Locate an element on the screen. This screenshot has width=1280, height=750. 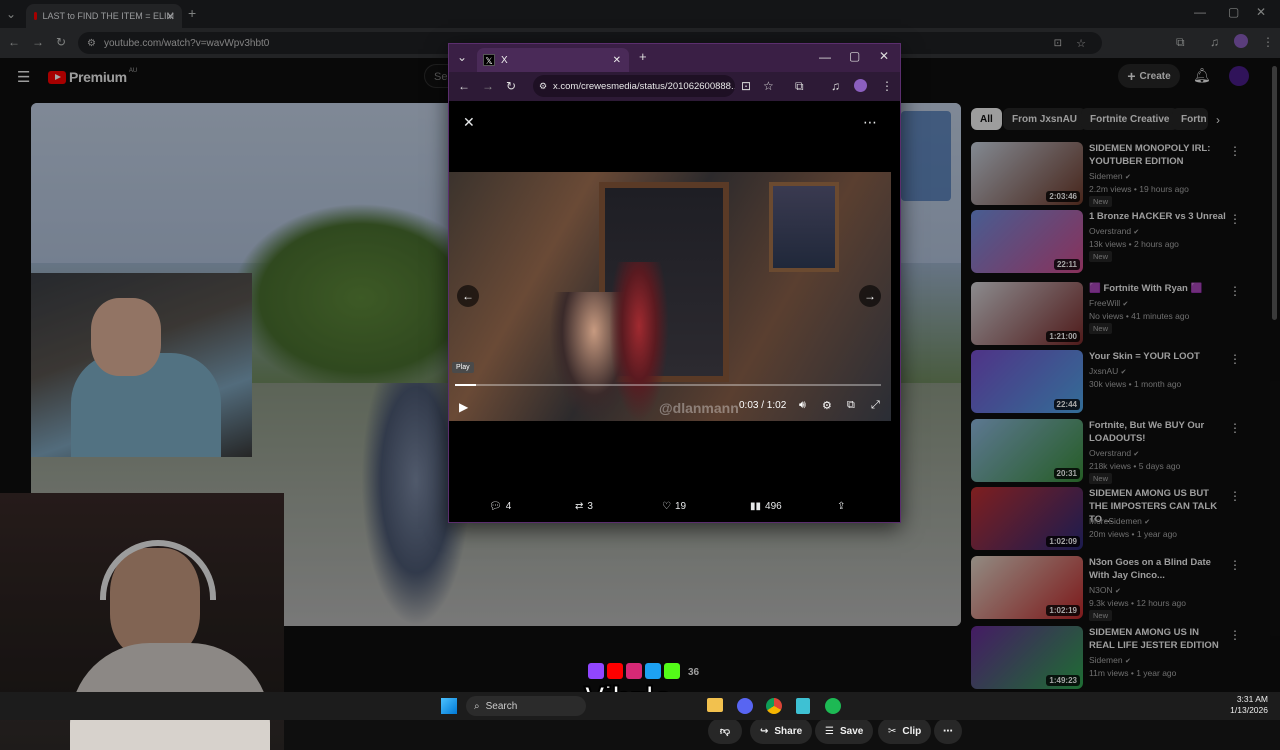
tab-search-icon: ⌄ is located at coordinates (11, 14).